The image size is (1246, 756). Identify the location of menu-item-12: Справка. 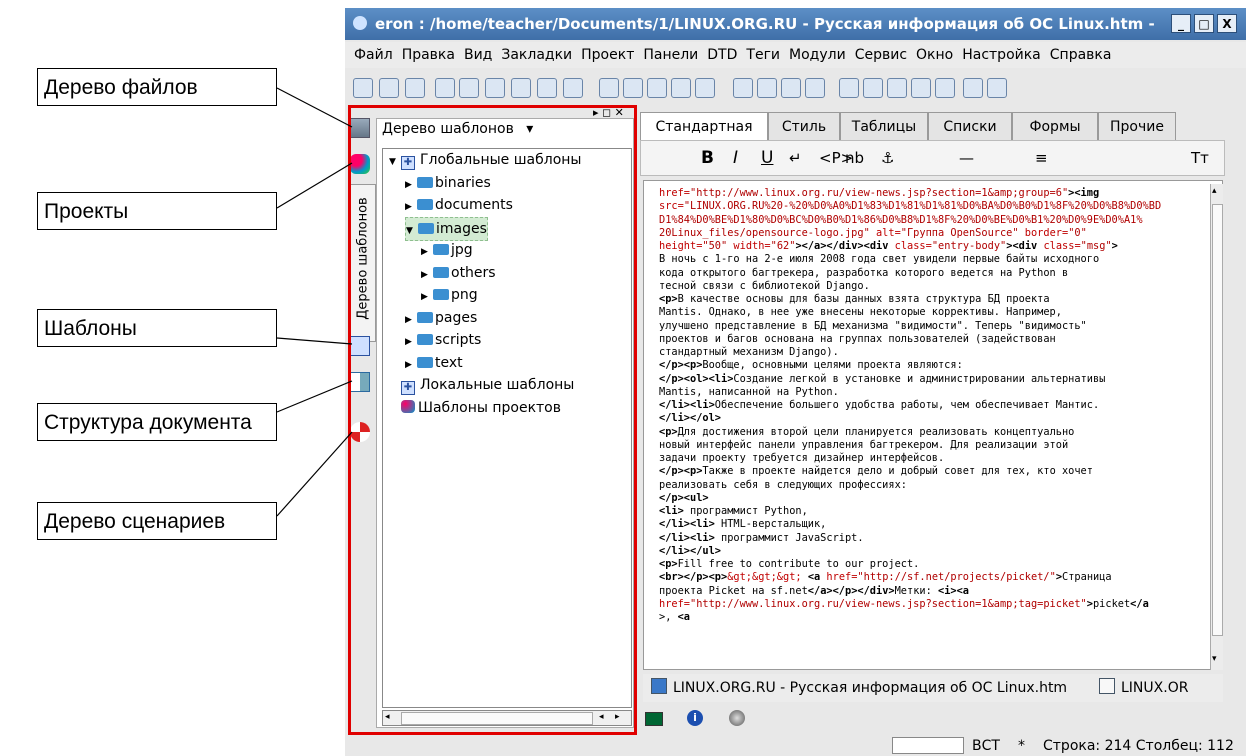
(1081, 55).